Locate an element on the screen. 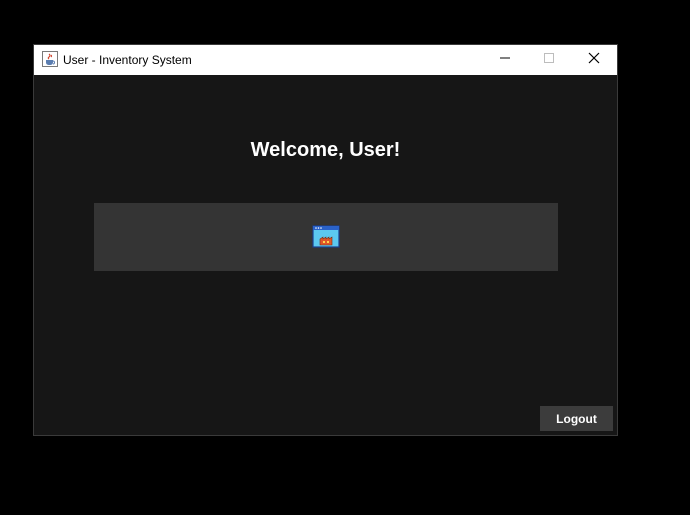 This screenshot has width=690, height=515. logout-button: Logout is located at coordinates (576, 418).